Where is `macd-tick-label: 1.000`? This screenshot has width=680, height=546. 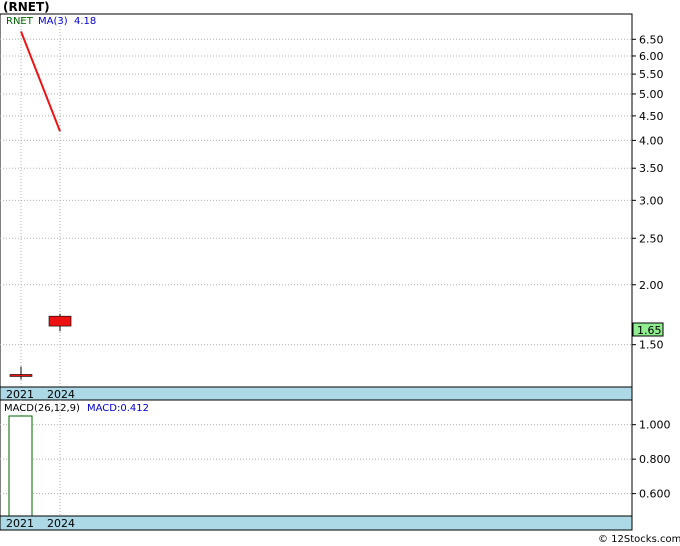
macd-tick-label: 1.000 is located at coordinates (655, 425).